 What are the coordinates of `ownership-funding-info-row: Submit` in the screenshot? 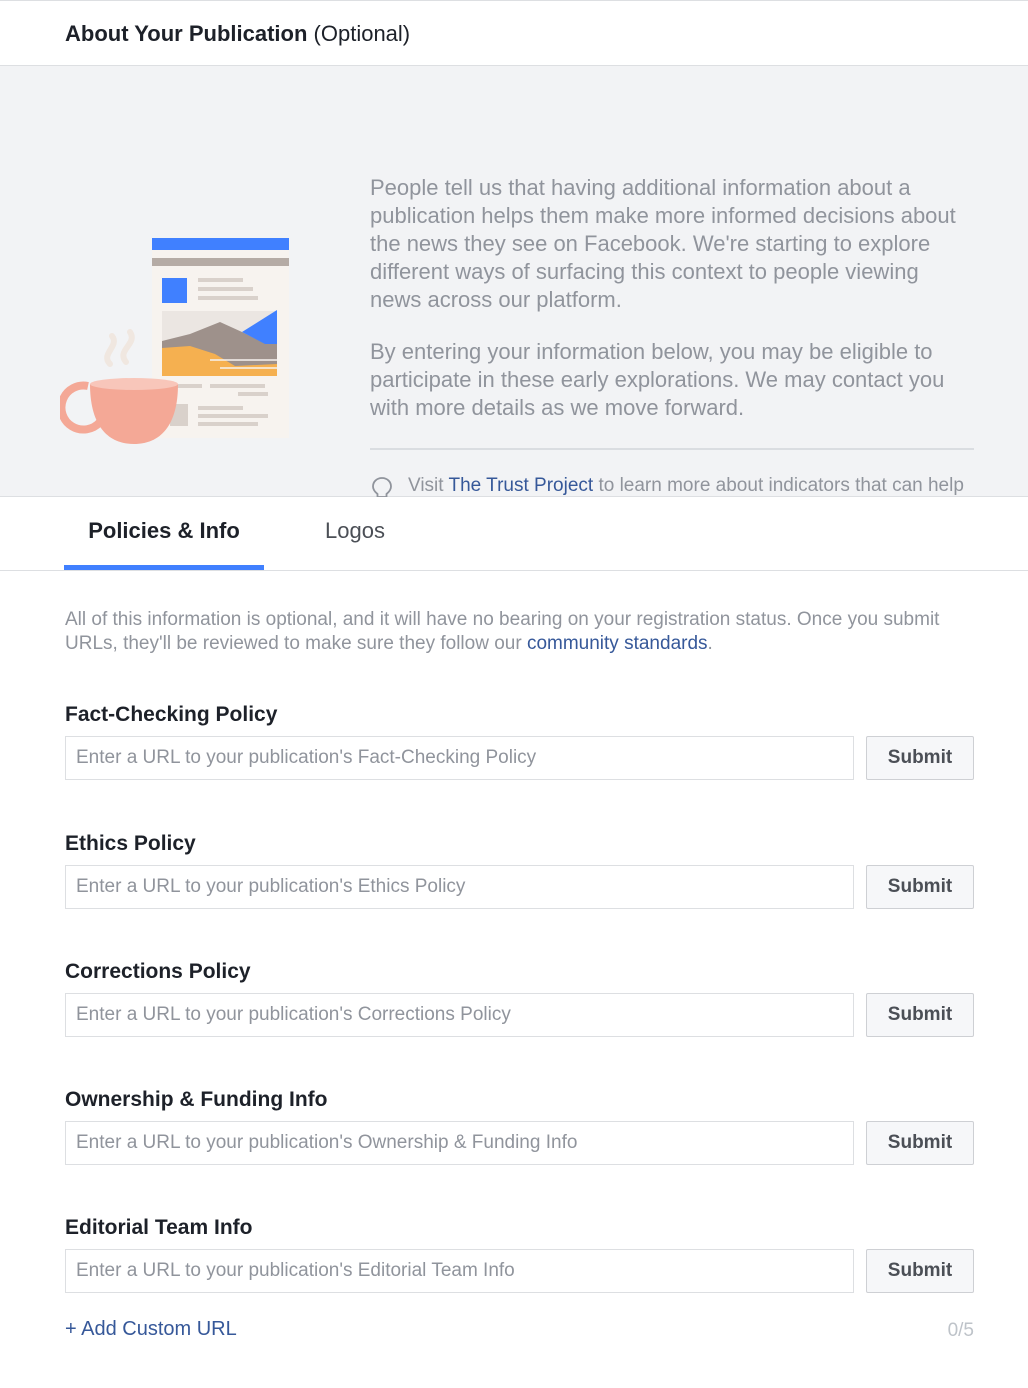 It's located at (519, 1143).